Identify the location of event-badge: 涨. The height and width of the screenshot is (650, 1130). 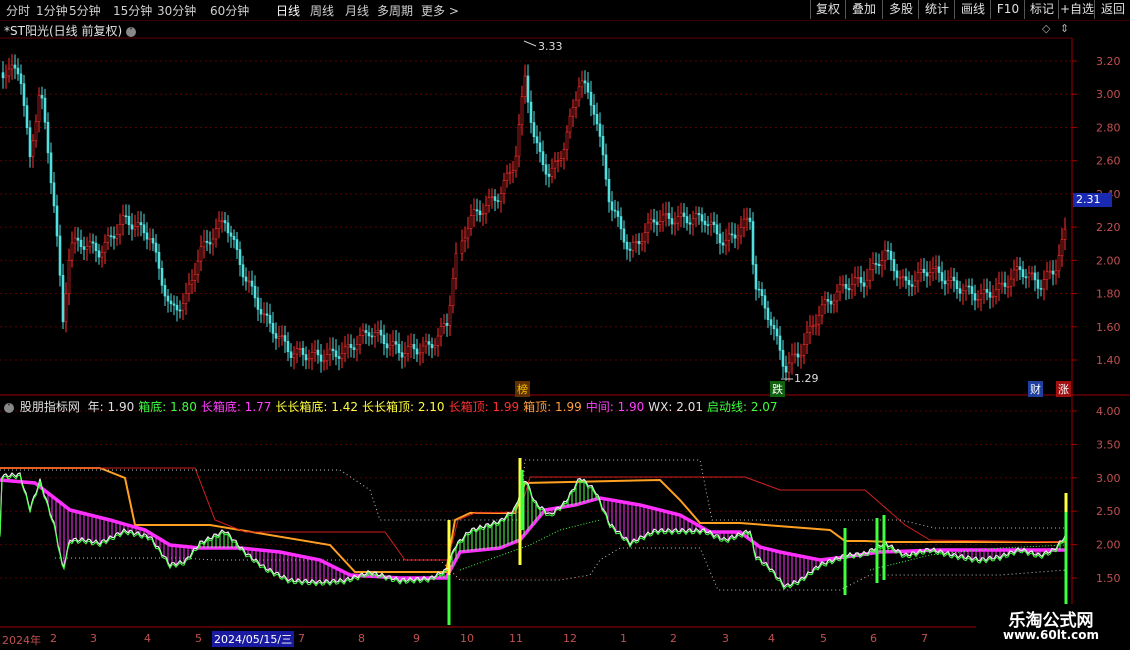
(1063, 389).